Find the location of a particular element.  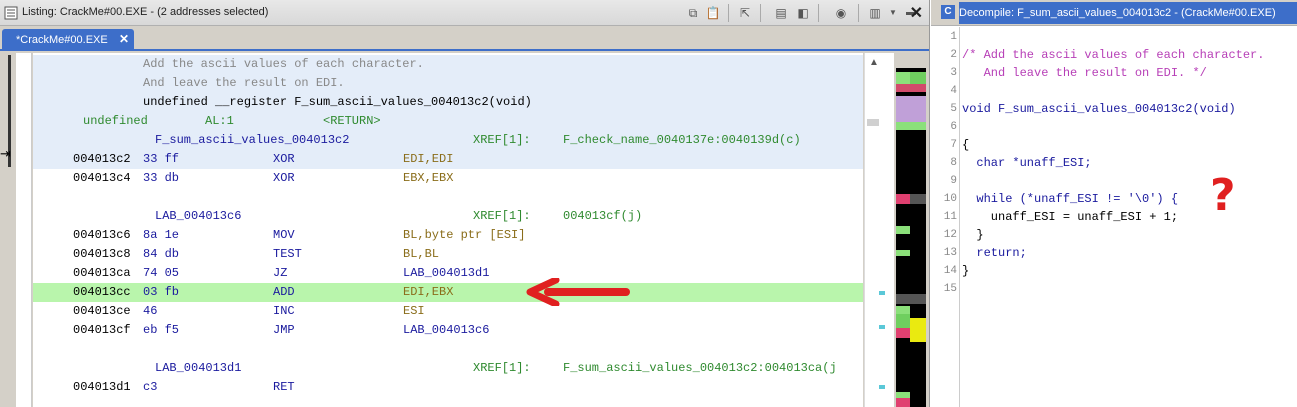

line-number: 2 is located at coordinates (953, 55).